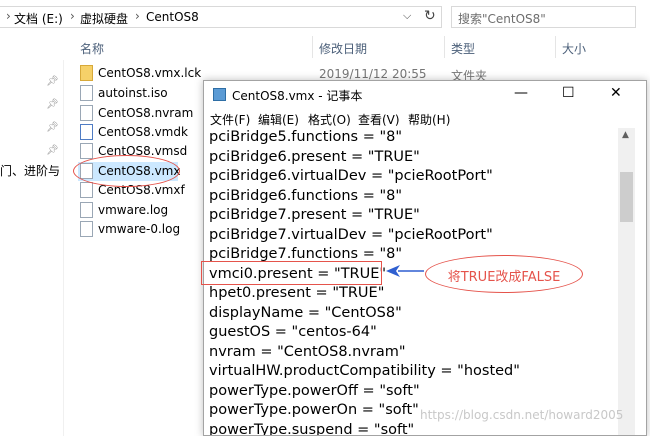  Describe the element at coordinates (407, 16) in the screenshot. I see `chevron-down-icon: ⌵` at that location.